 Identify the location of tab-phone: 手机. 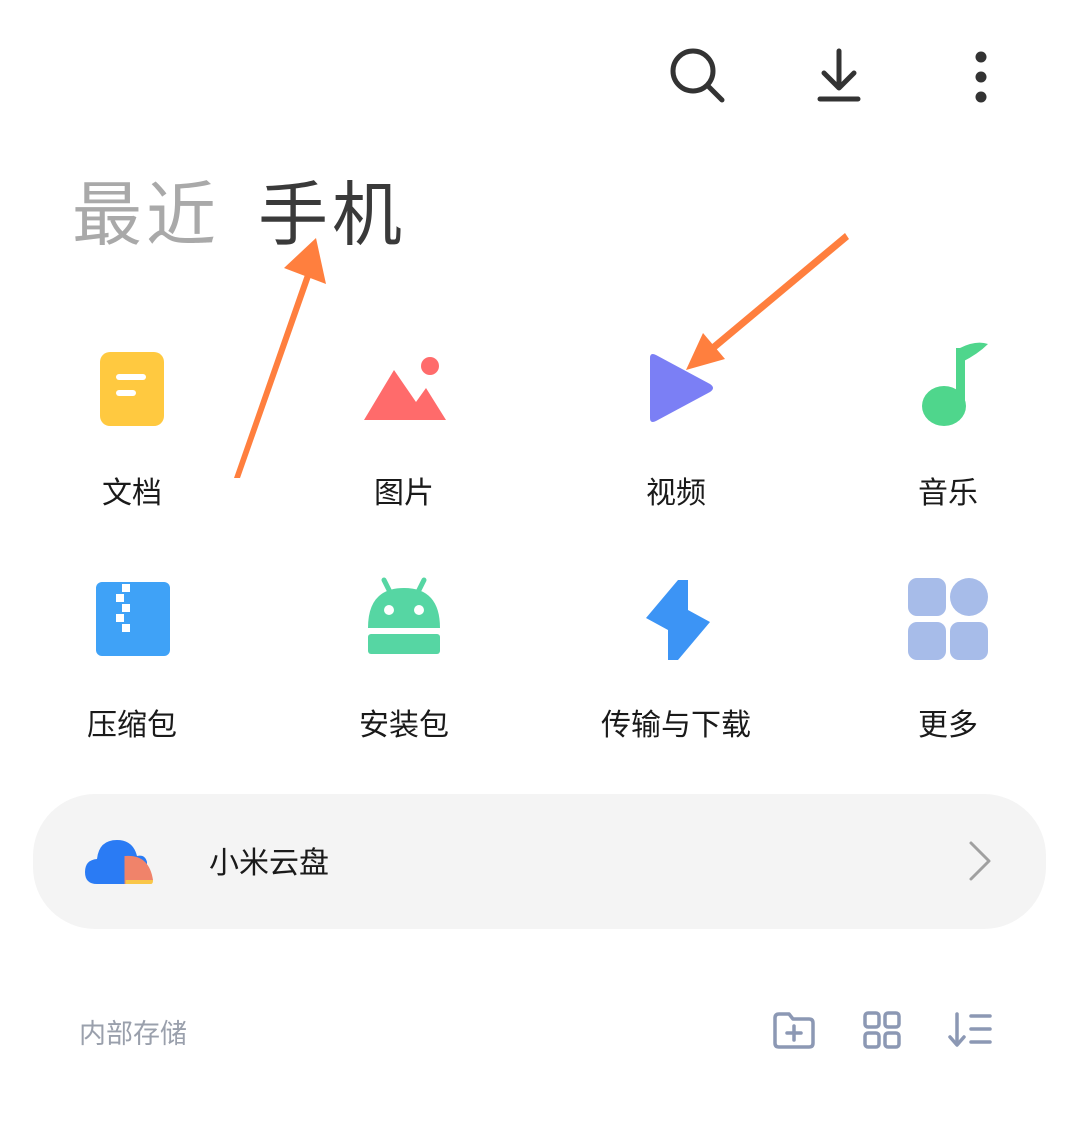
(332, 215).